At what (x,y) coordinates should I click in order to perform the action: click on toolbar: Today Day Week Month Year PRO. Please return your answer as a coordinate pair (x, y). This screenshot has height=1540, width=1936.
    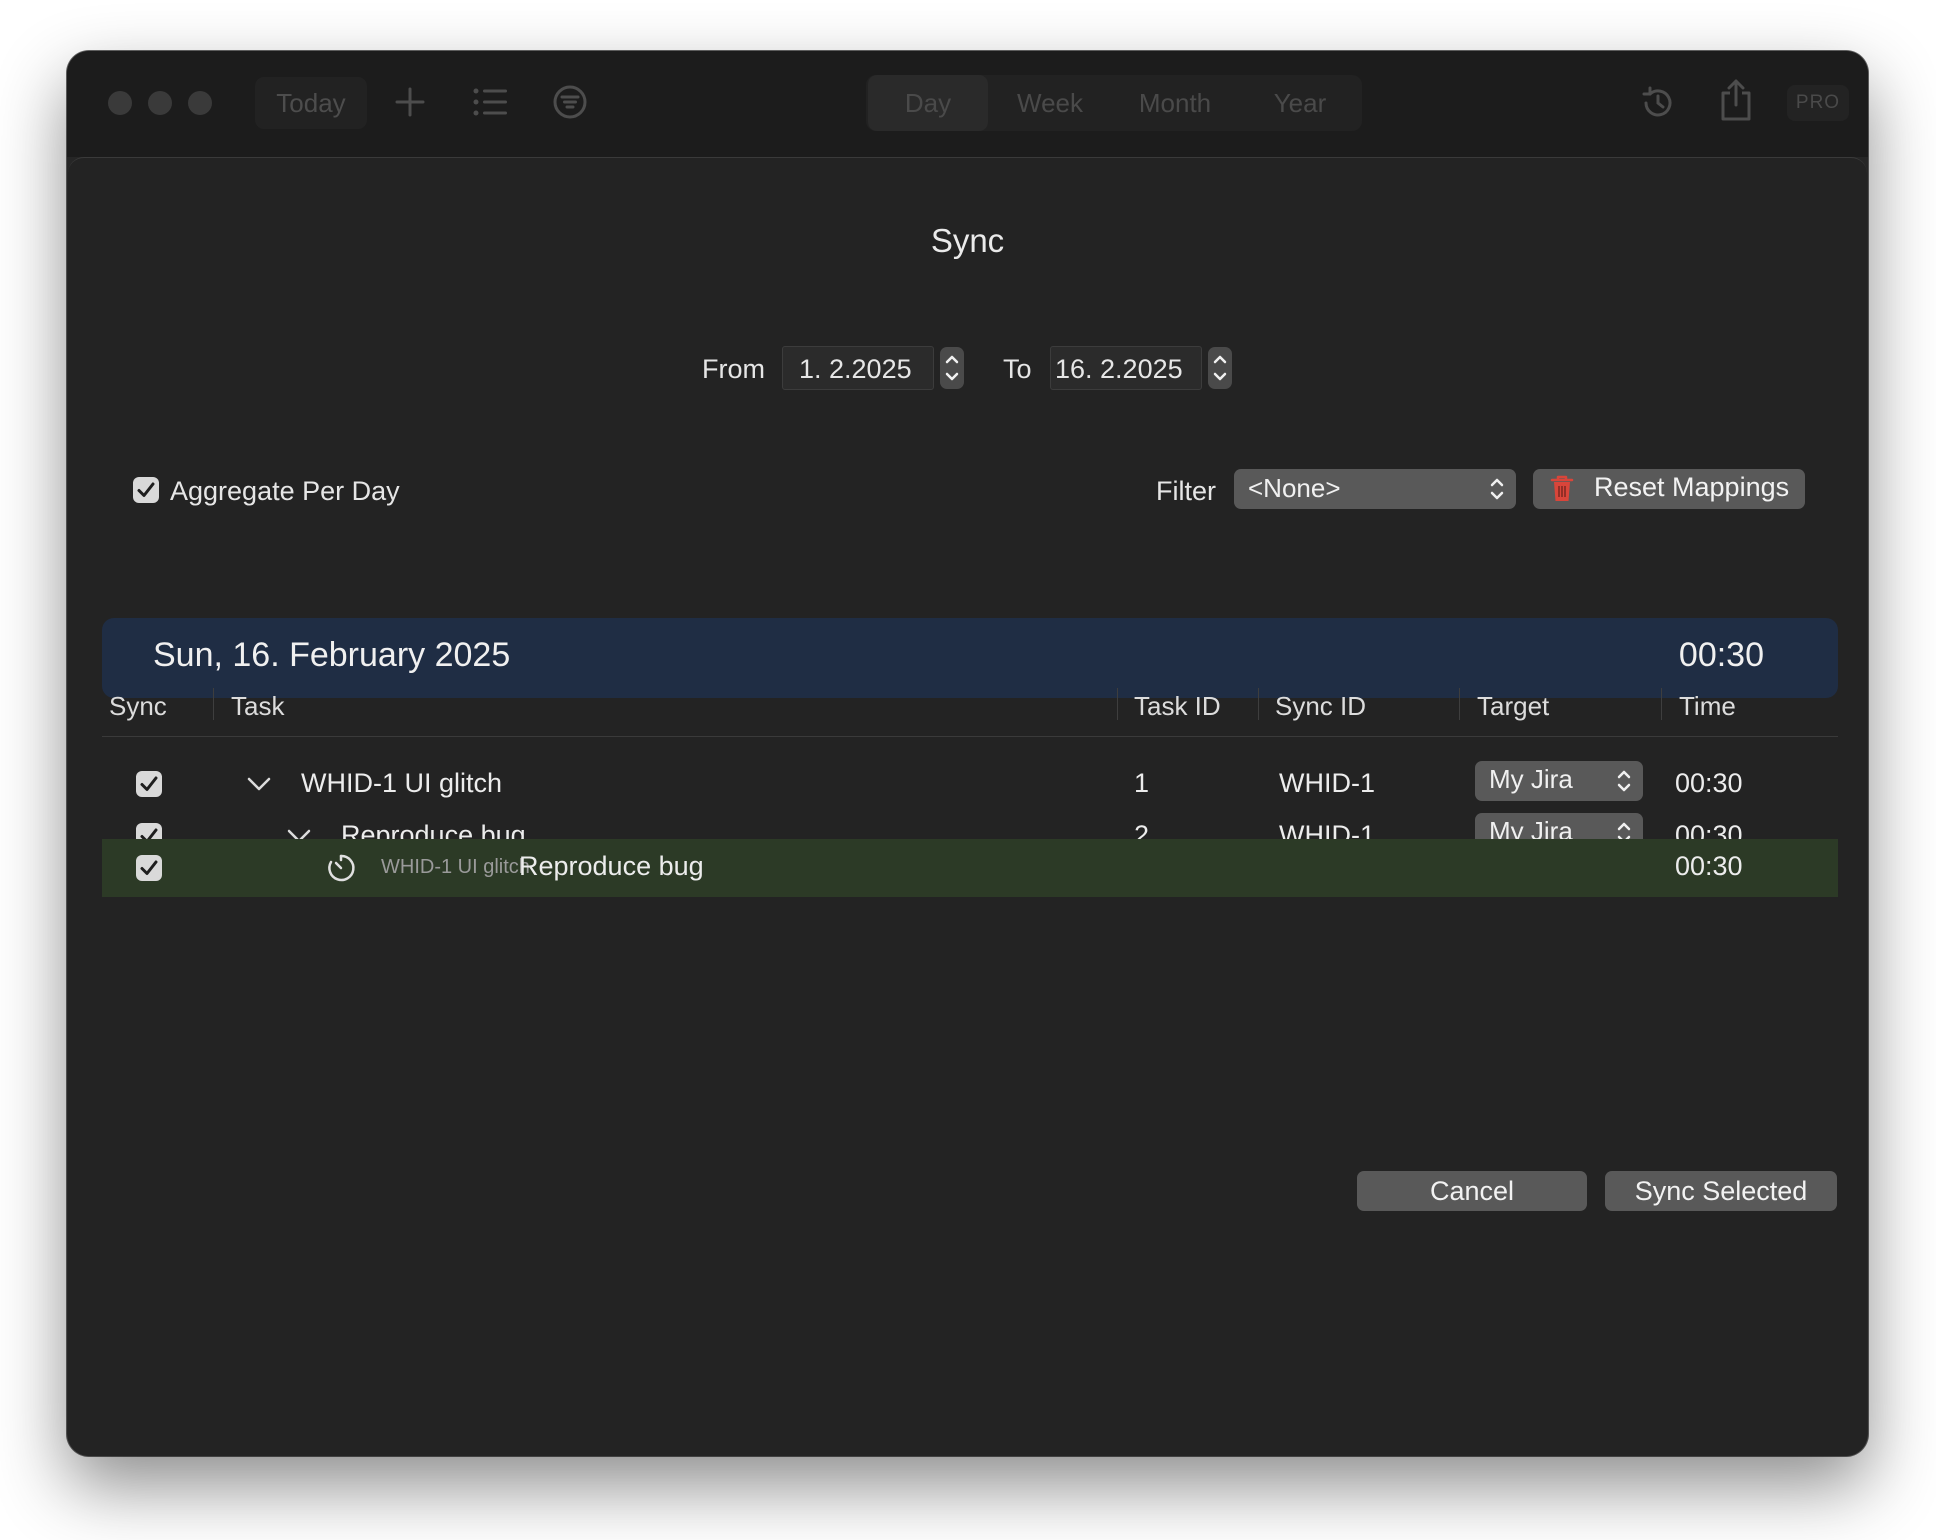
    Looking at the image, I should click on (967, 104).